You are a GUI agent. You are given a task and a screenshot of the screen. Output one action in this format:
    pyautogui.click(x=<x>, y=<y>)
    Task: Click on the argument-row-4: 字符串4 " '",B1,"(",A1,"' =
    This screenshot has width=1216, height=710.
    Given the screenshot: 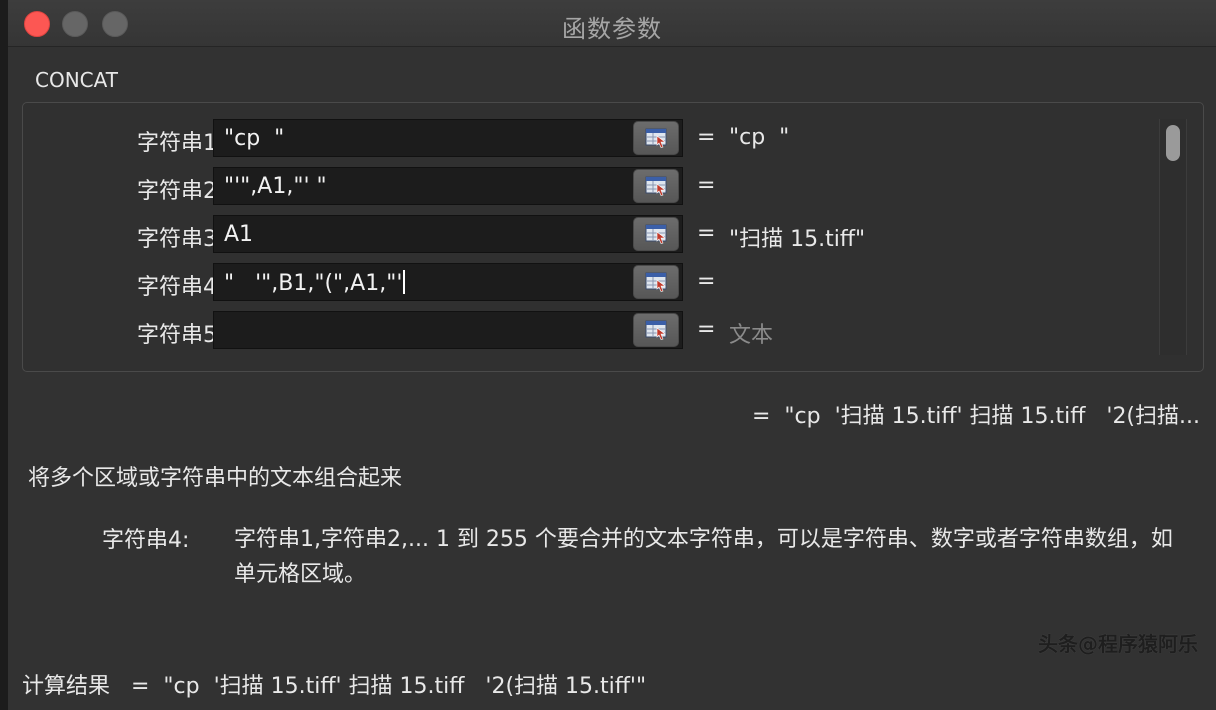 What is the action you would take?
    pyautogui.click(x=593, y=282)
    